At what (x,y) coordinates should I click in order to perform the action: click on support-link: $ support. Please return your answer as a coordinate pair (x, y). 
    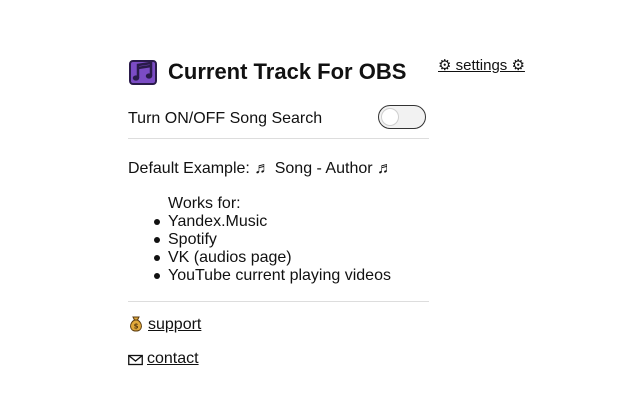
    Looking at the image, I should click on (329, 326).